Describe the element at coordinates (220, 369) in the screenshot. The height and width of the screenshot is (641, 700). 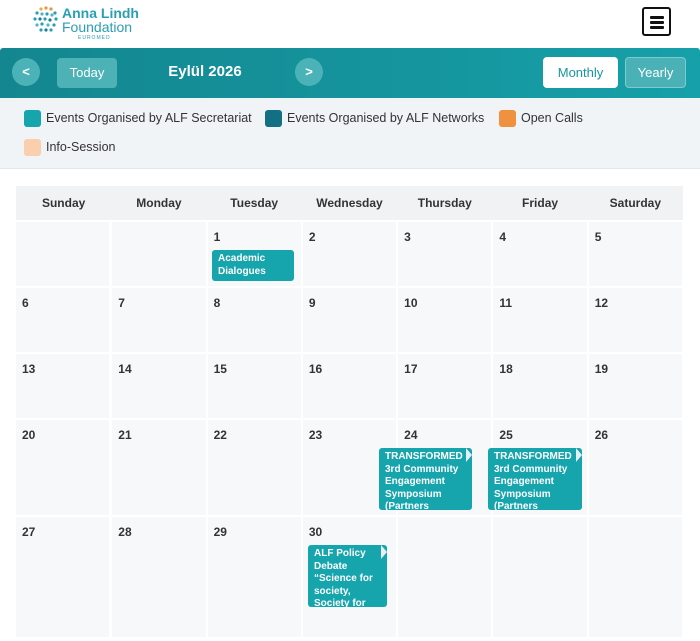
I see `day-number: 15` at that location.